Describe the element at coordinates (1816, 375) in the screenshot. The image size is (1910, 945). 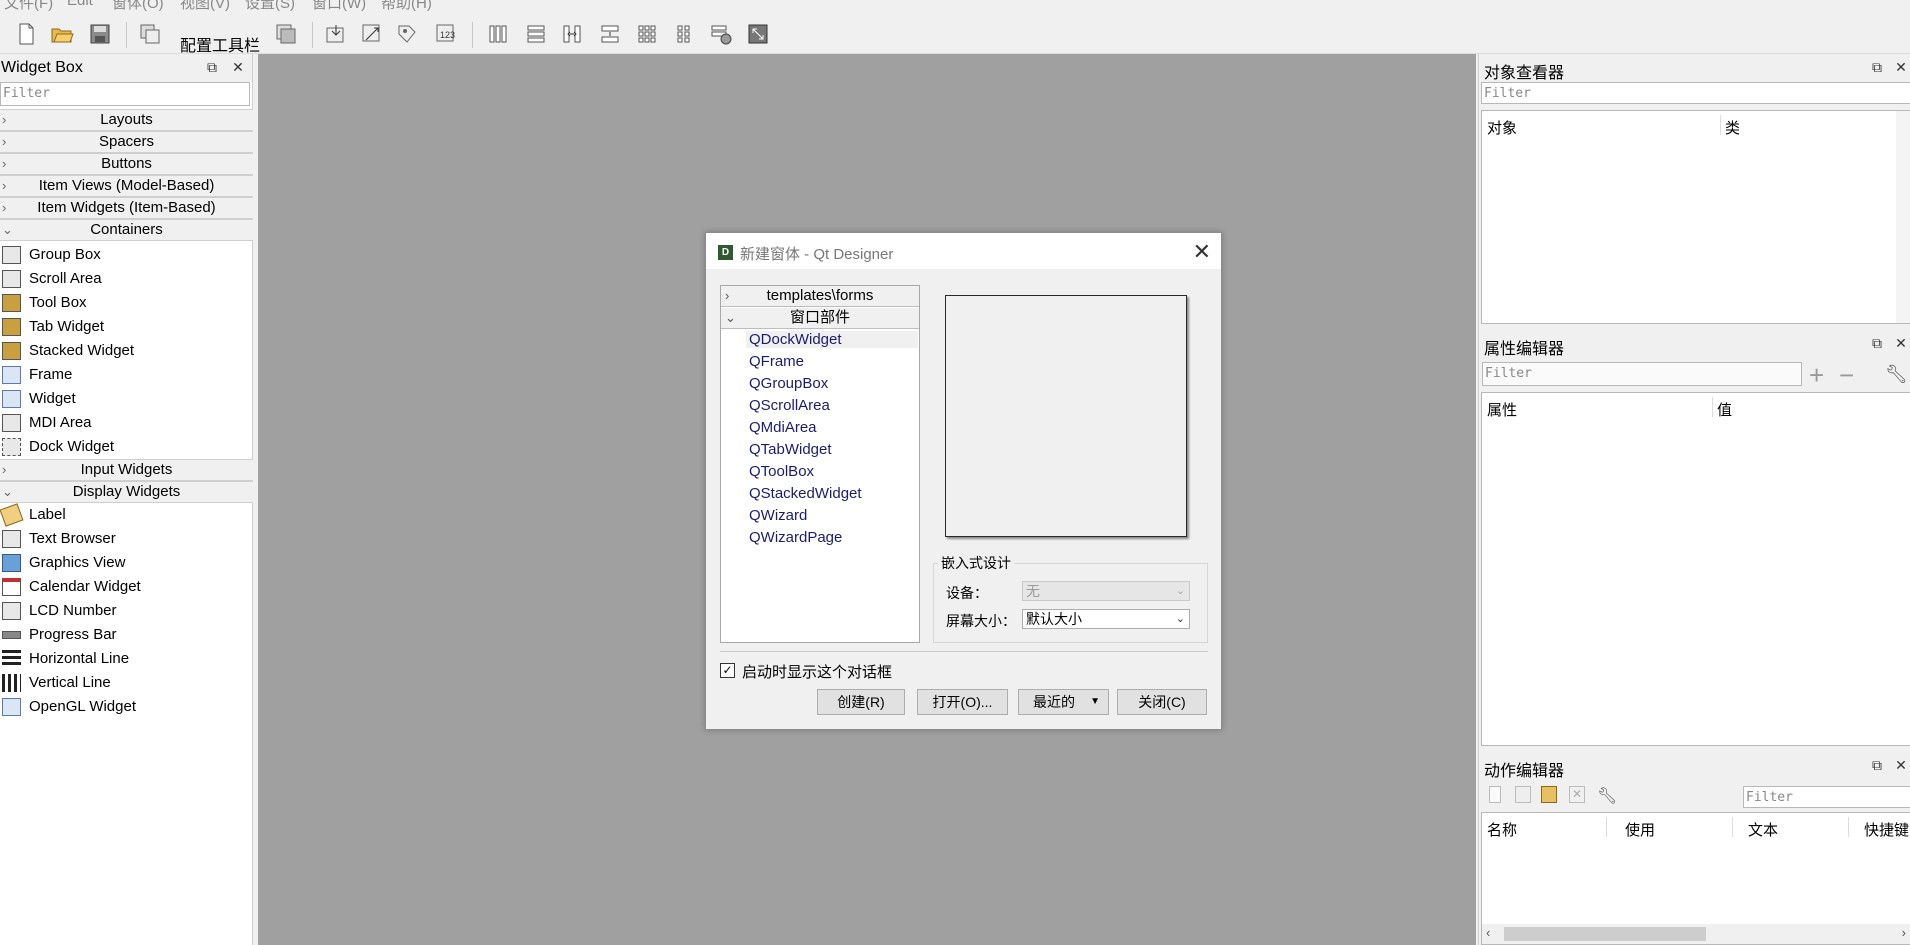
I see `add-property-icon: +` at that location.